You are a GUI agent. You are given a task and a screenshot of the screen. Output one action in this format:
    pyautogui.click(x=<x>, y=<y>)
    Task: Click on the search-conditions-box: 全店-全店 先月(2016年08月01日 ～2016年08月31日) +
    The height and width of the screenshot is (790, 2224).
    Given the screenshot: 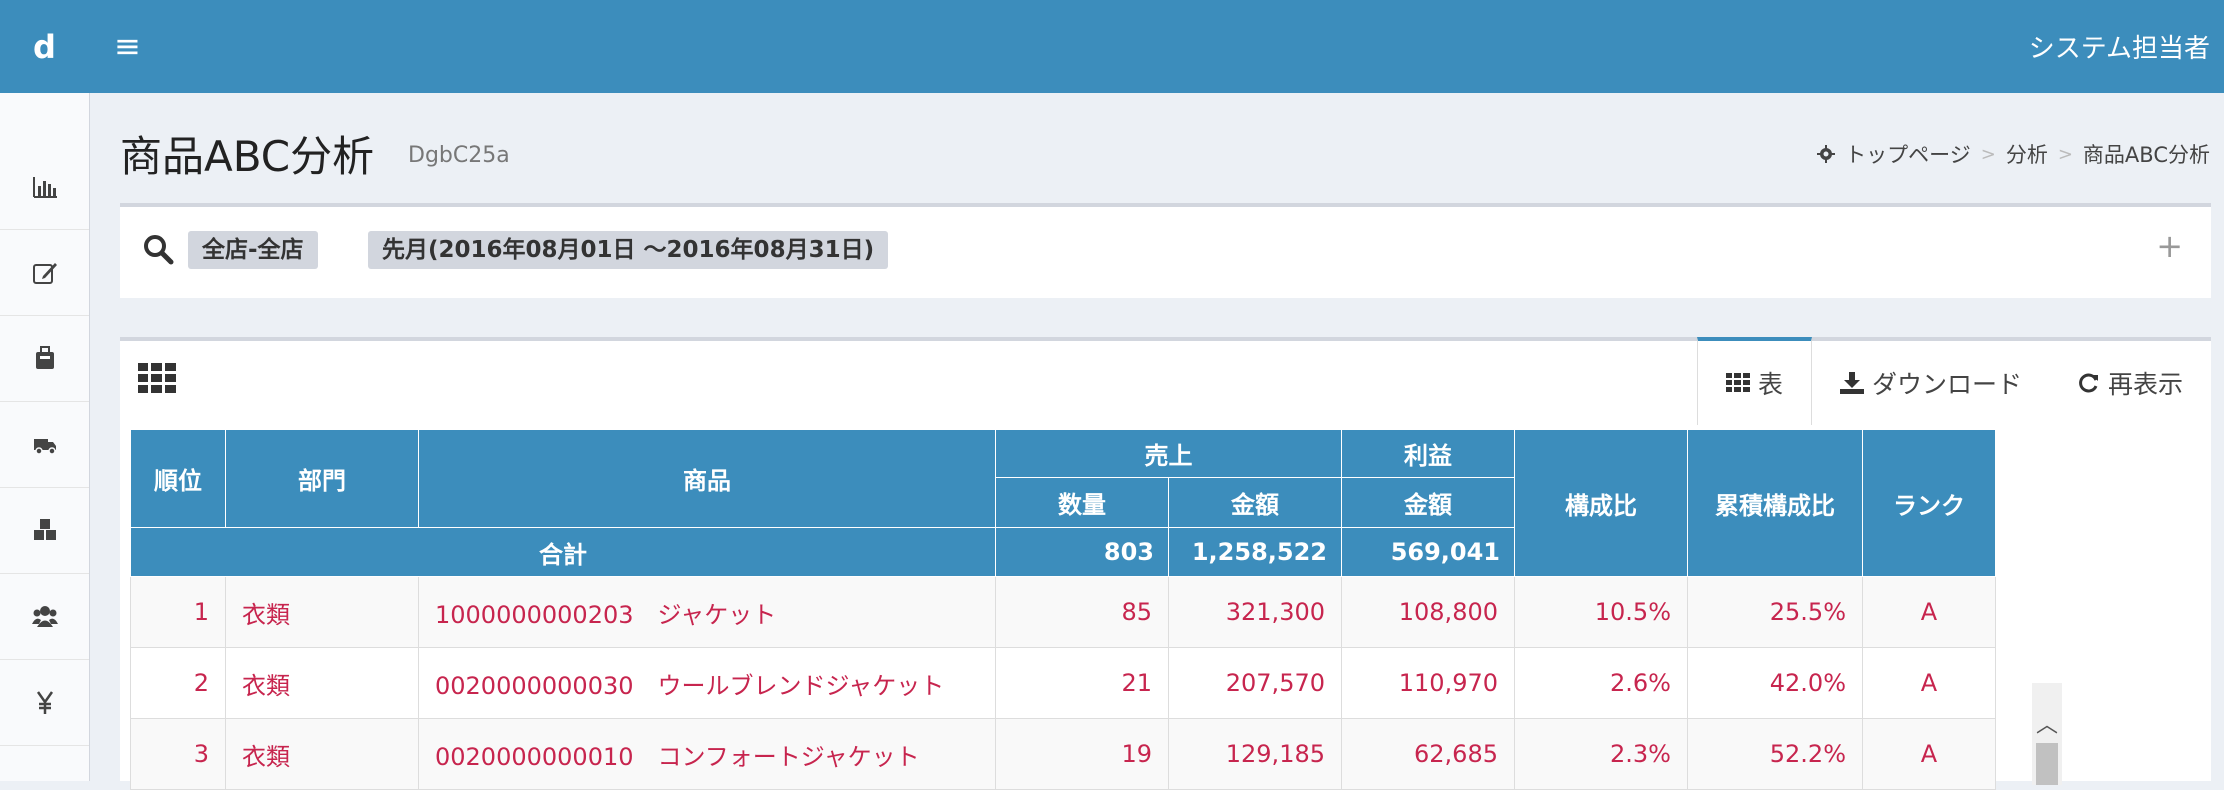 What is the action you would take?
    pyautogui.click(x=1165, y=250)
    